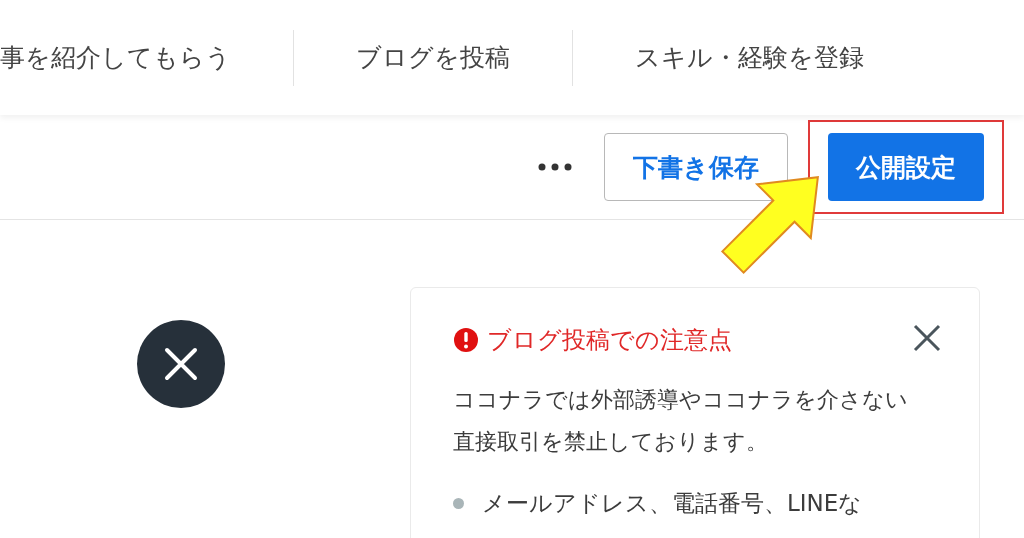 This screenshot has height=538, width=1024. I want to click on warning-icon, so click(466, 340).